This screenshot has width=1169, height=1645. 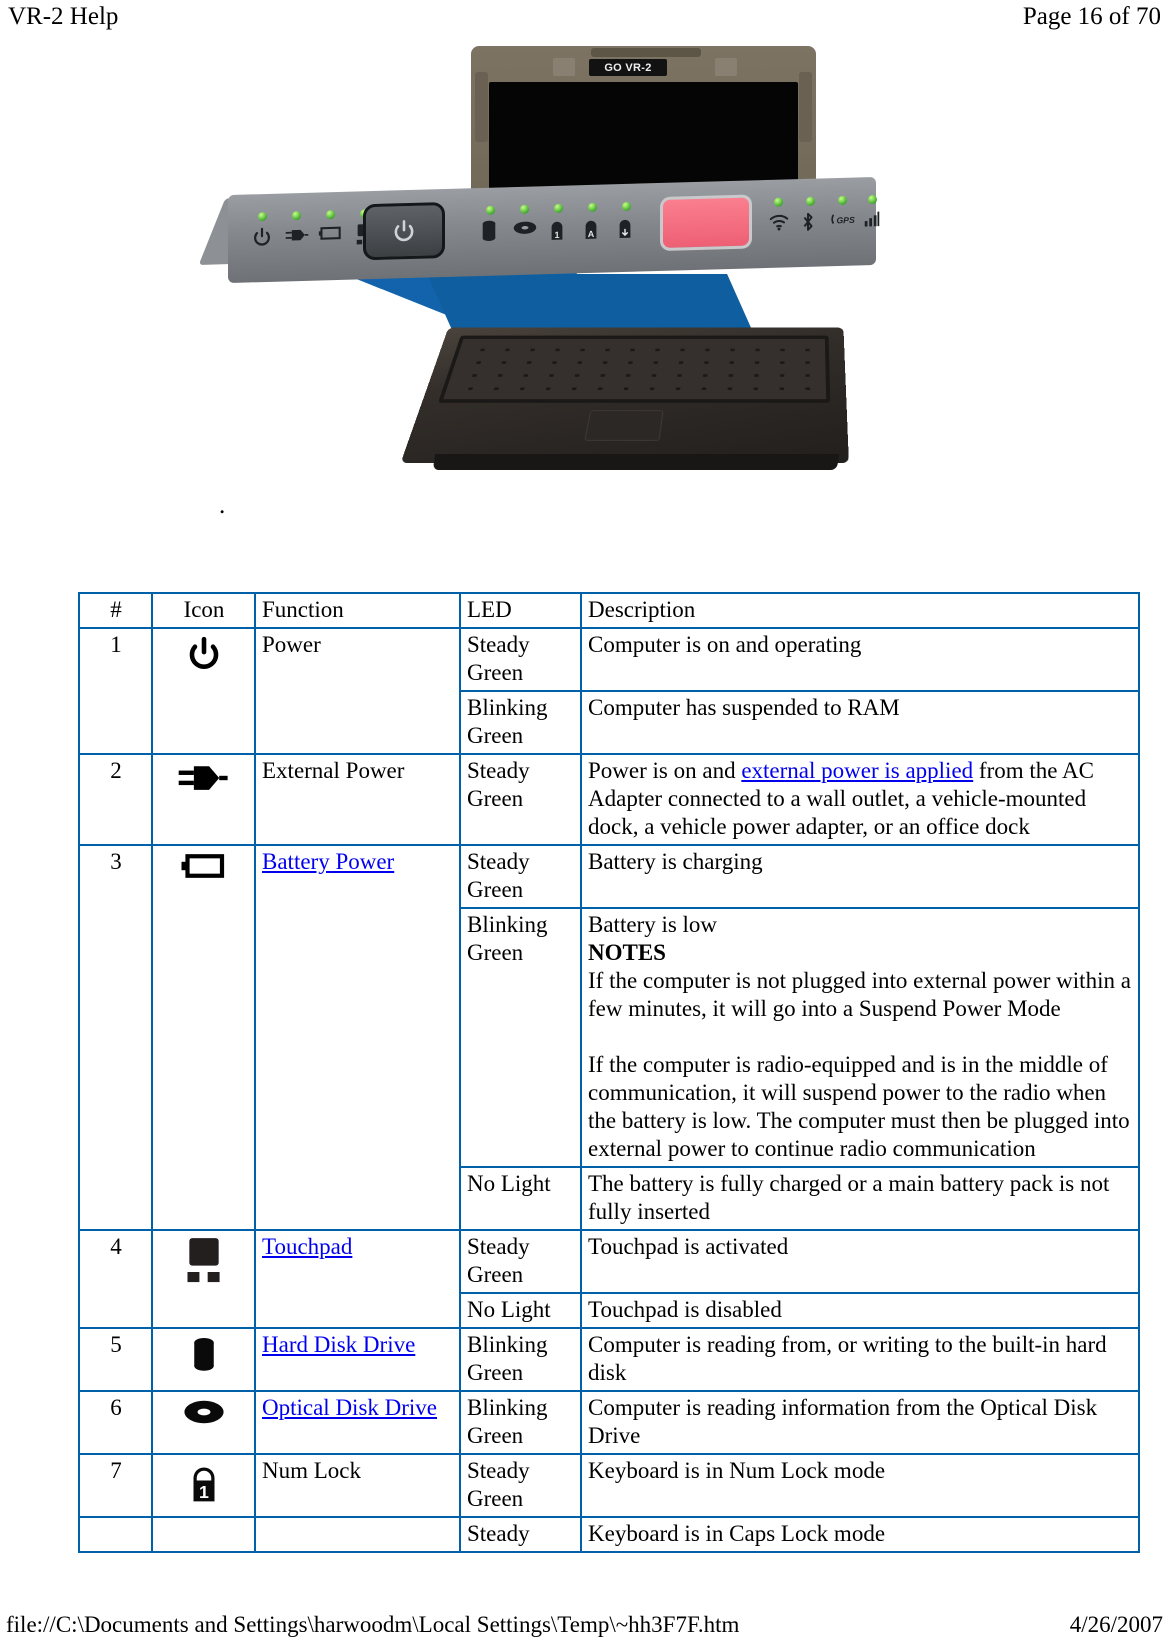 I want to click on hard-disk-drive-link: Hard Disk Drive, so click(x=338, y=1344).